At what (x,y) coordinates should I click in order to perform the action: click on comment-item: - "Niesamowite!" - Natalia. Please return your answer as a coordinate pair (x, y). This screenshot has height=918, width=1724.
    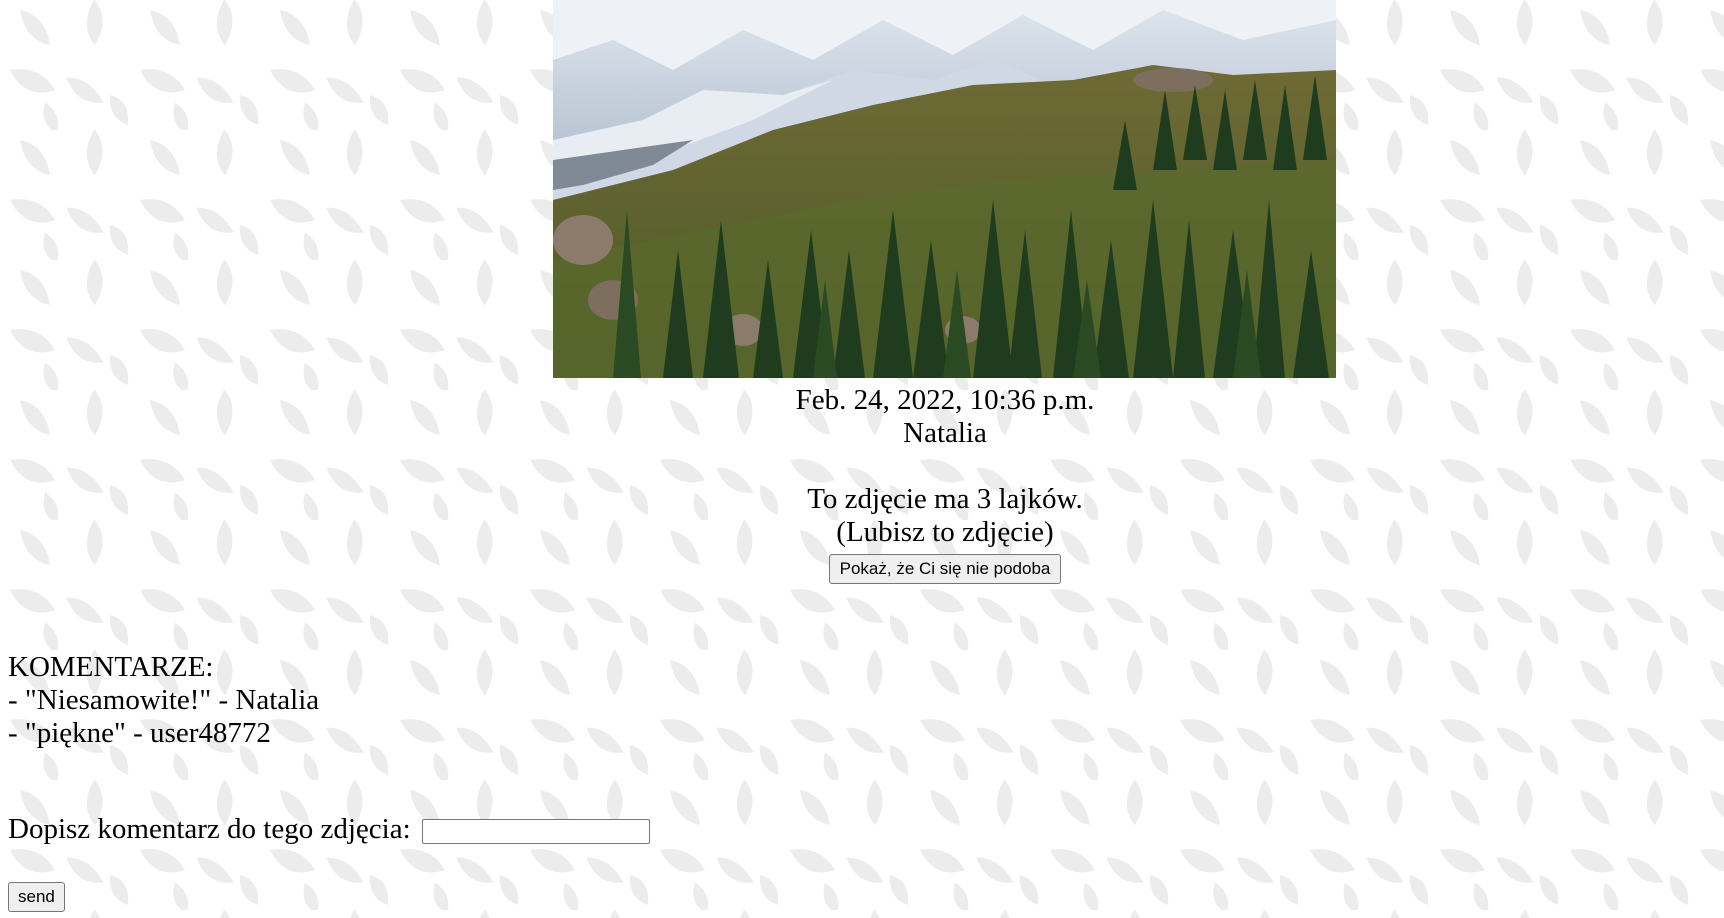
    Looking at the image, I should click on (164, 700).